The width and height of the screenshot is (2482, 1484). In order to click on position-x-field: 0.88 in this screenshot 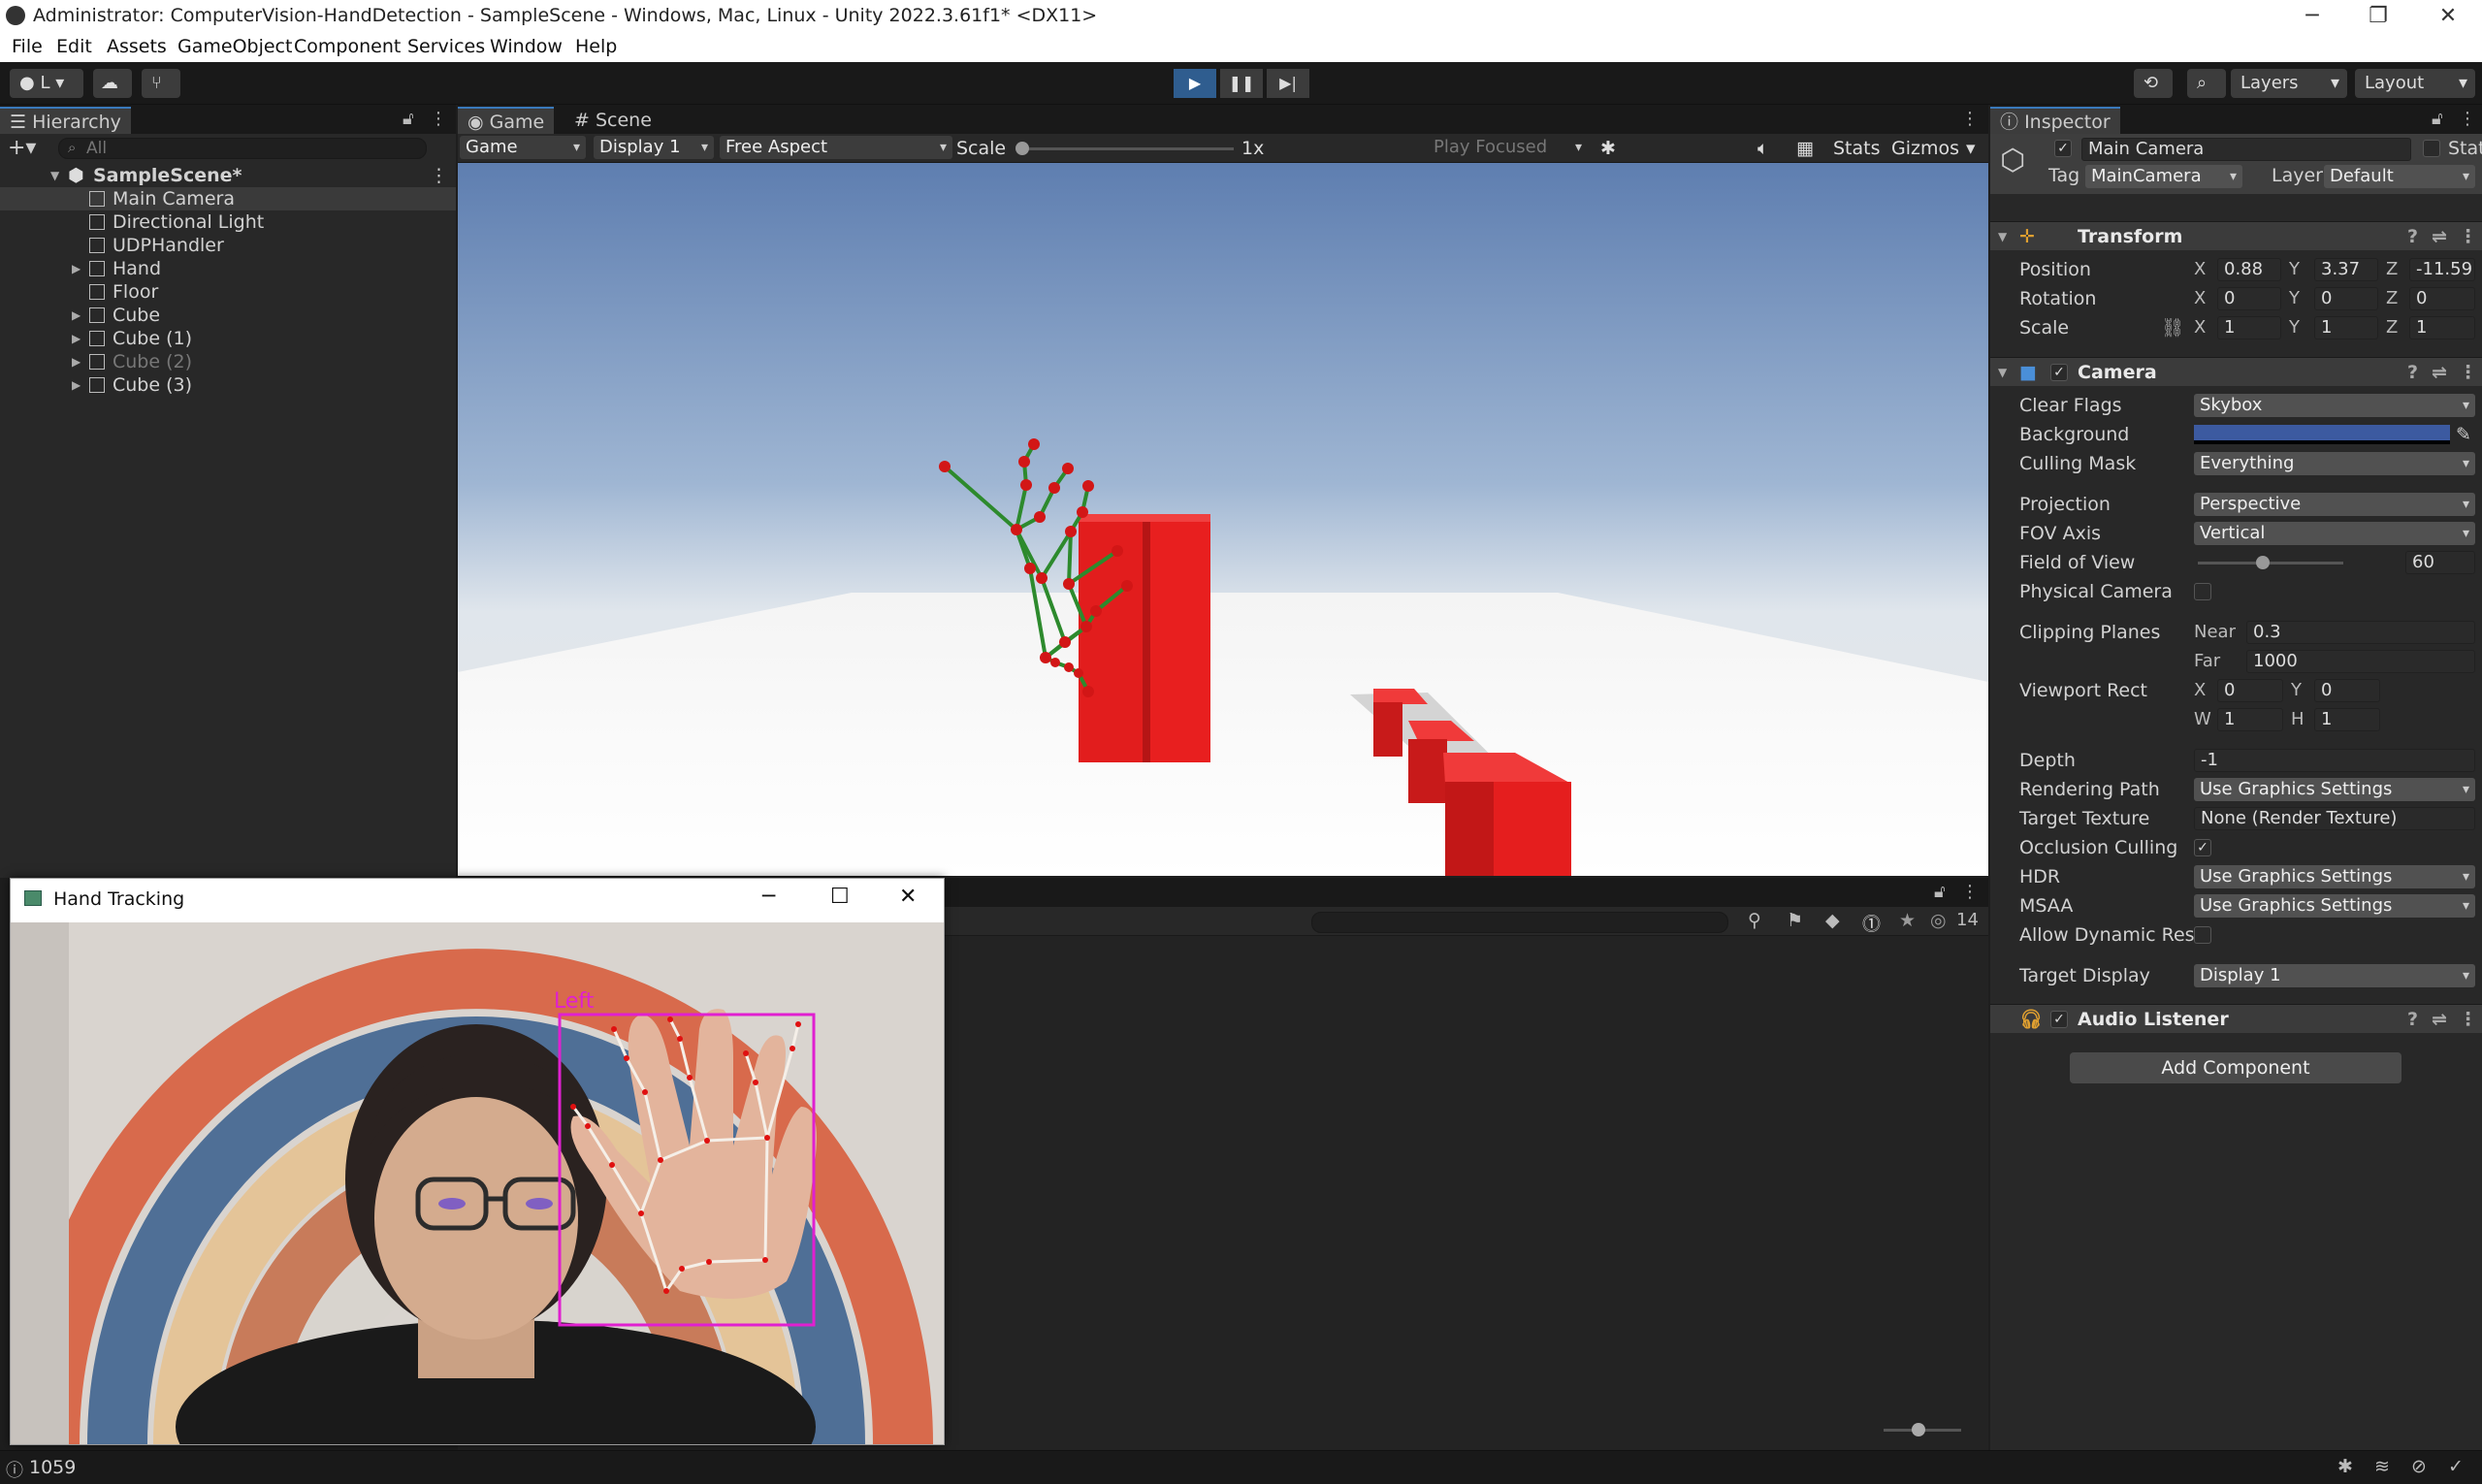, I will do `click(2249, 270)`.